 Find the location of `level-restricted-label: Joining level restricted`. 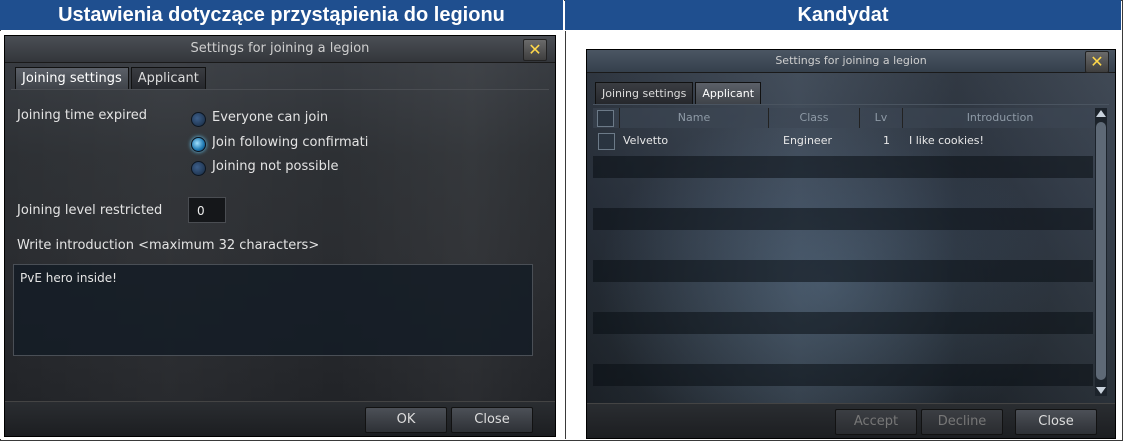

level-restricted-label: Joining level restricted is located at coordinates (90, 210).